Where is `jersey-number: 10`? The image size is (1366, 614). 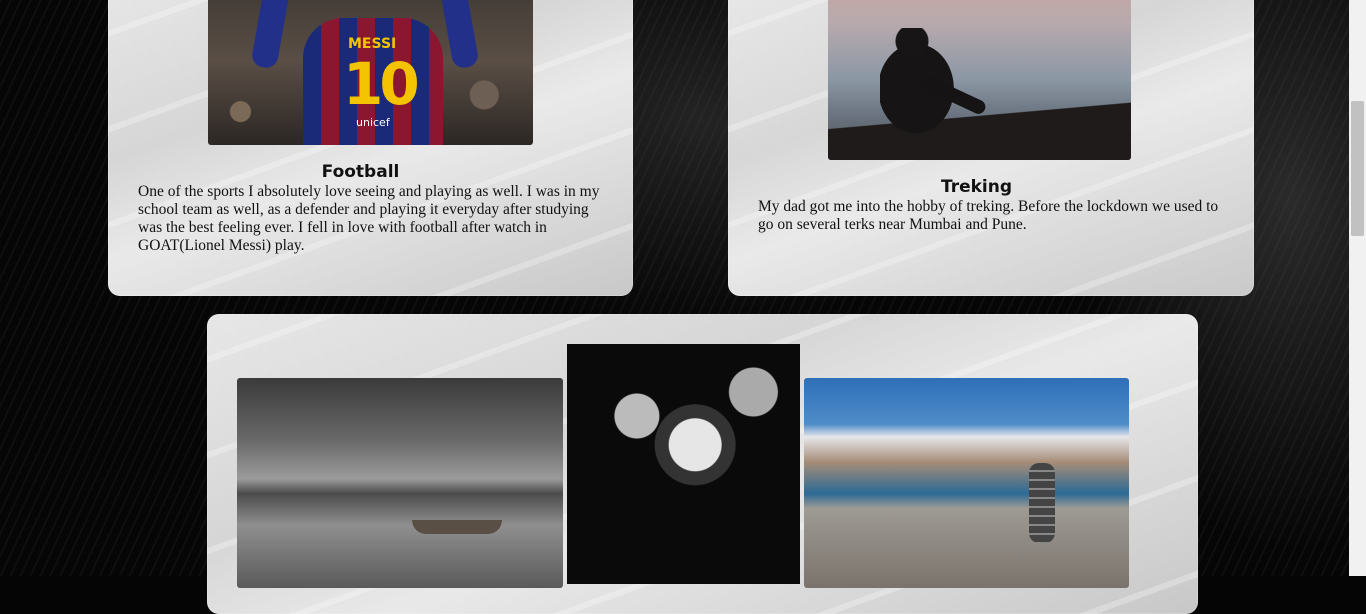
jersey-number: 10 is located at coordinates (381, 84).